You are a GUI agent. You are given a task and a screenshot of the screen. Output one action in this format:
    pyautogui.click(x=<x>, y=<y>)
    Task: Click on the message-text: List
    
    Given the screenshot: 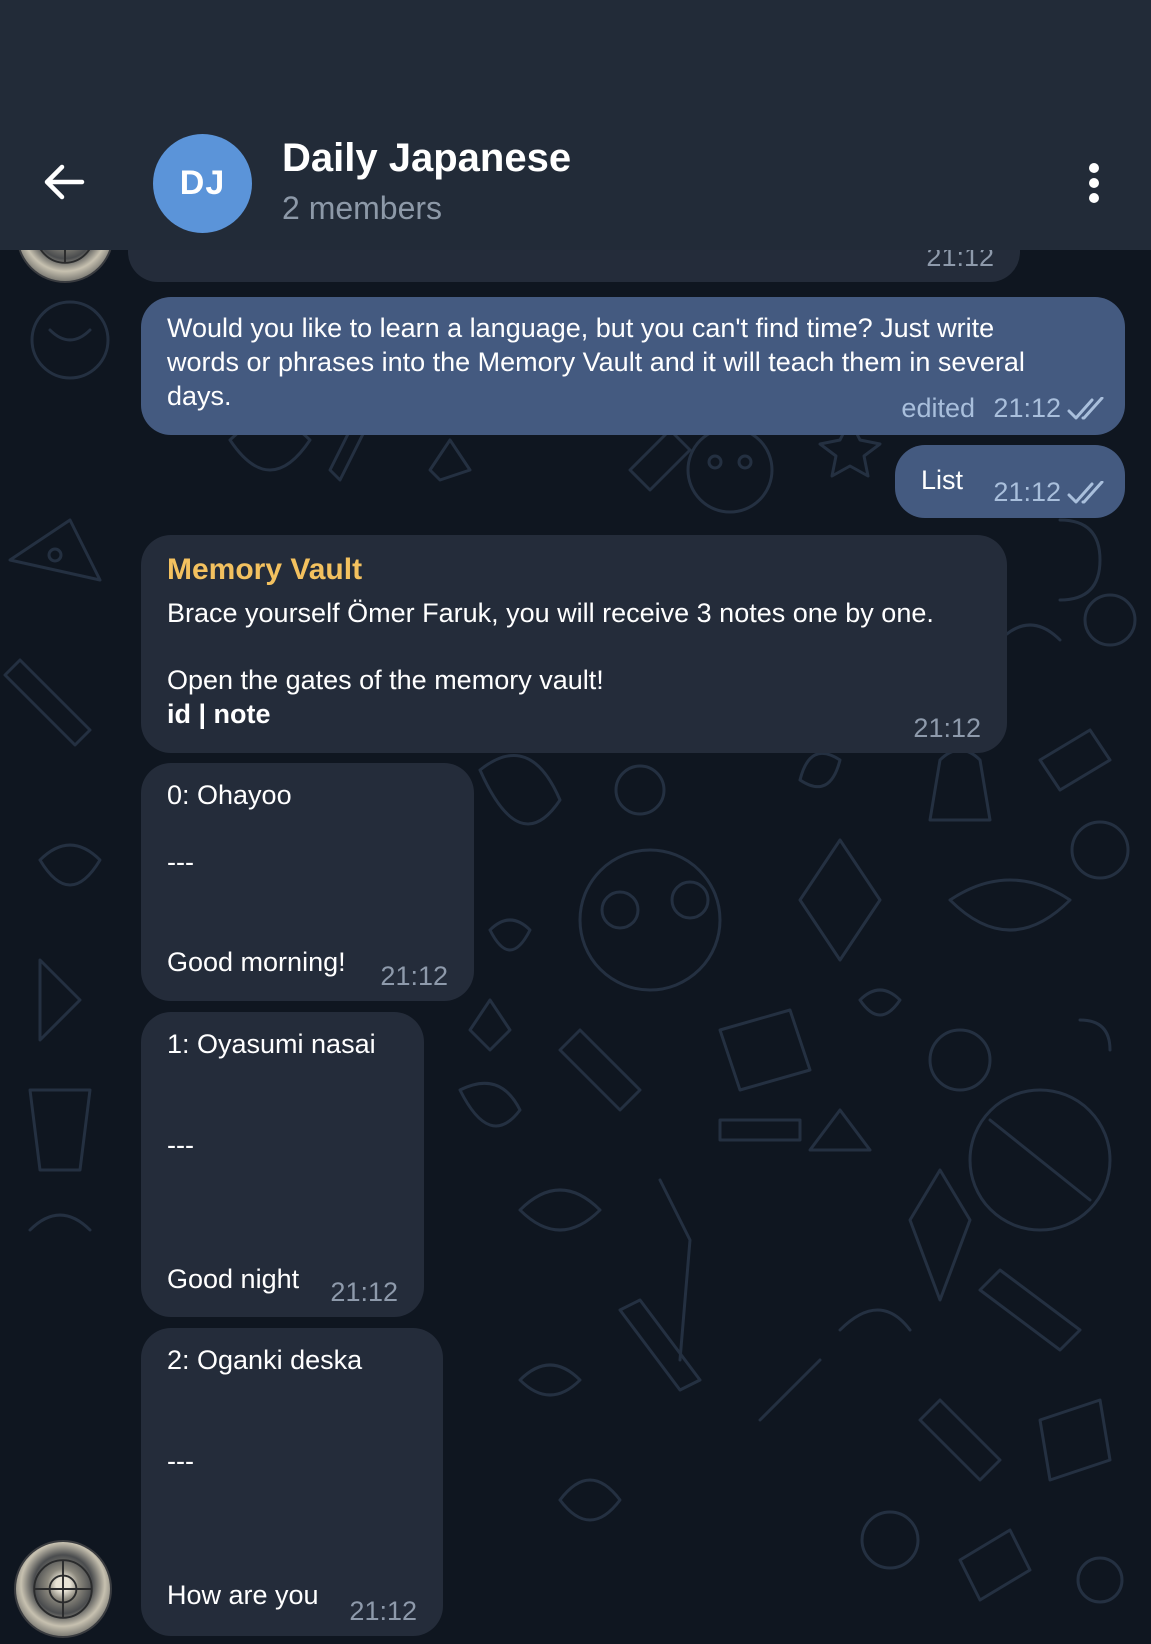 What is the action you would take?
    pyautogui.click(x=942, y=480)
    